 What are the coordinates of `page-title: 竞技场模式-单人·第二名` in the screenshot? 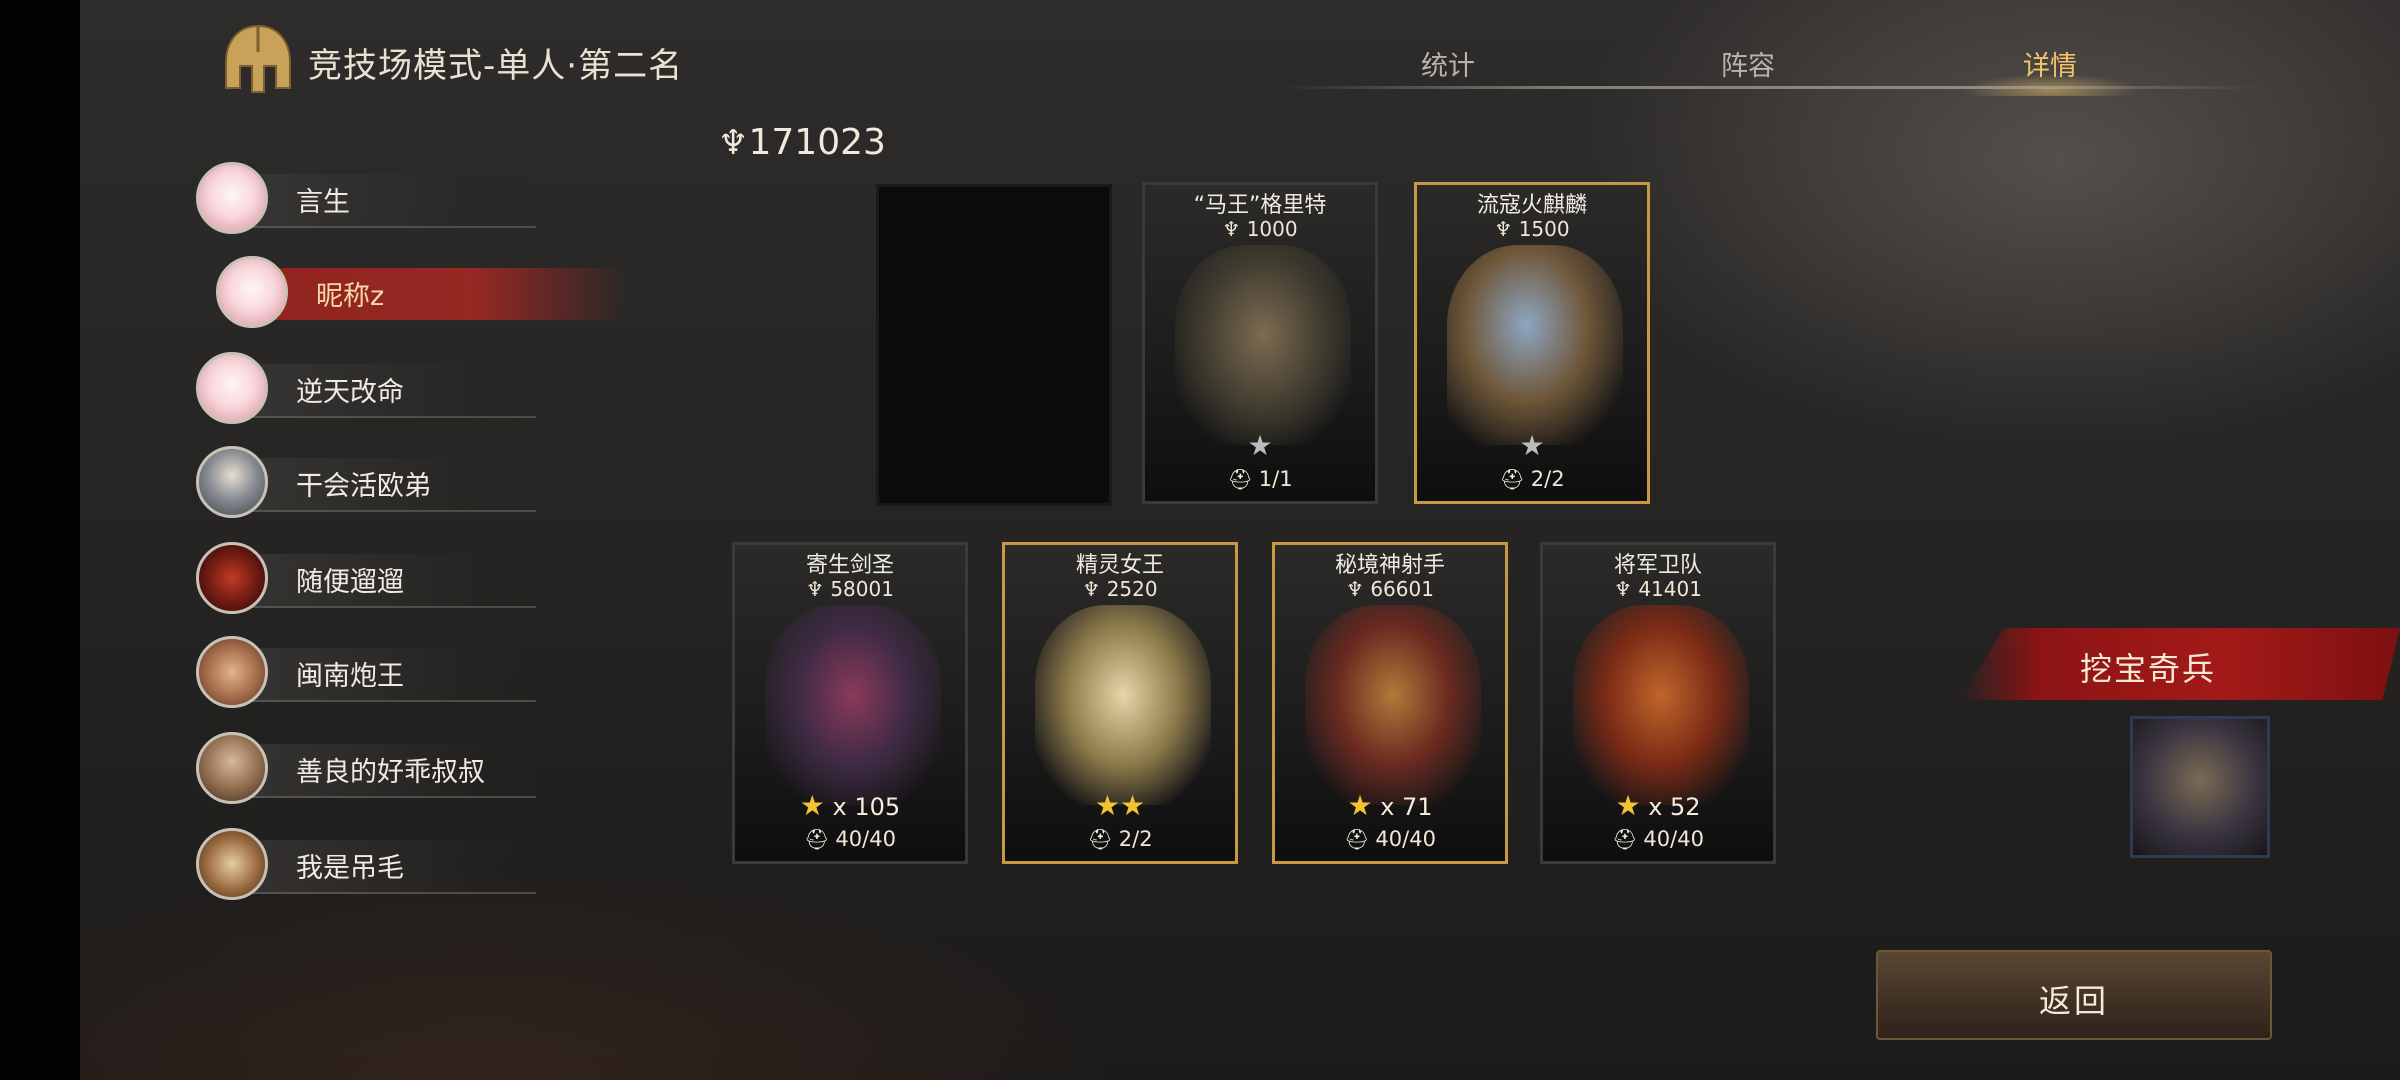 It's located at (496, 66).